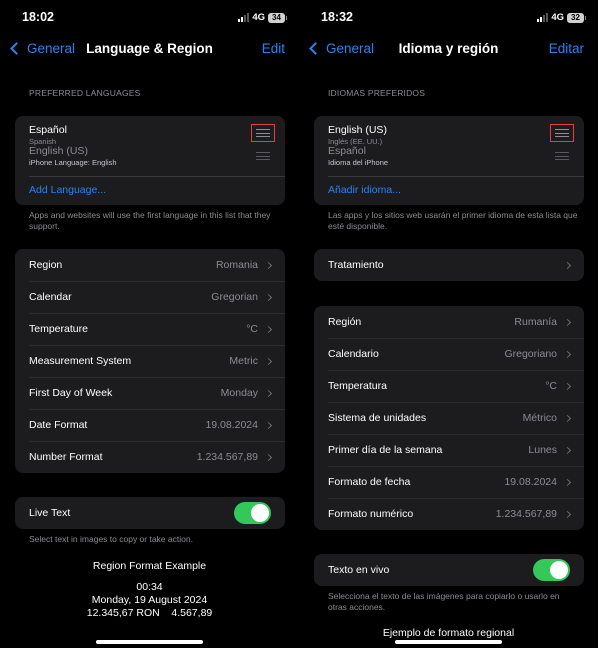 The height and width of the screenshot is (648, 598). Describe the element at coordinates (149, 51) in the screenshot. I see `navigation-bar: General Language & Region Edit` at that location.